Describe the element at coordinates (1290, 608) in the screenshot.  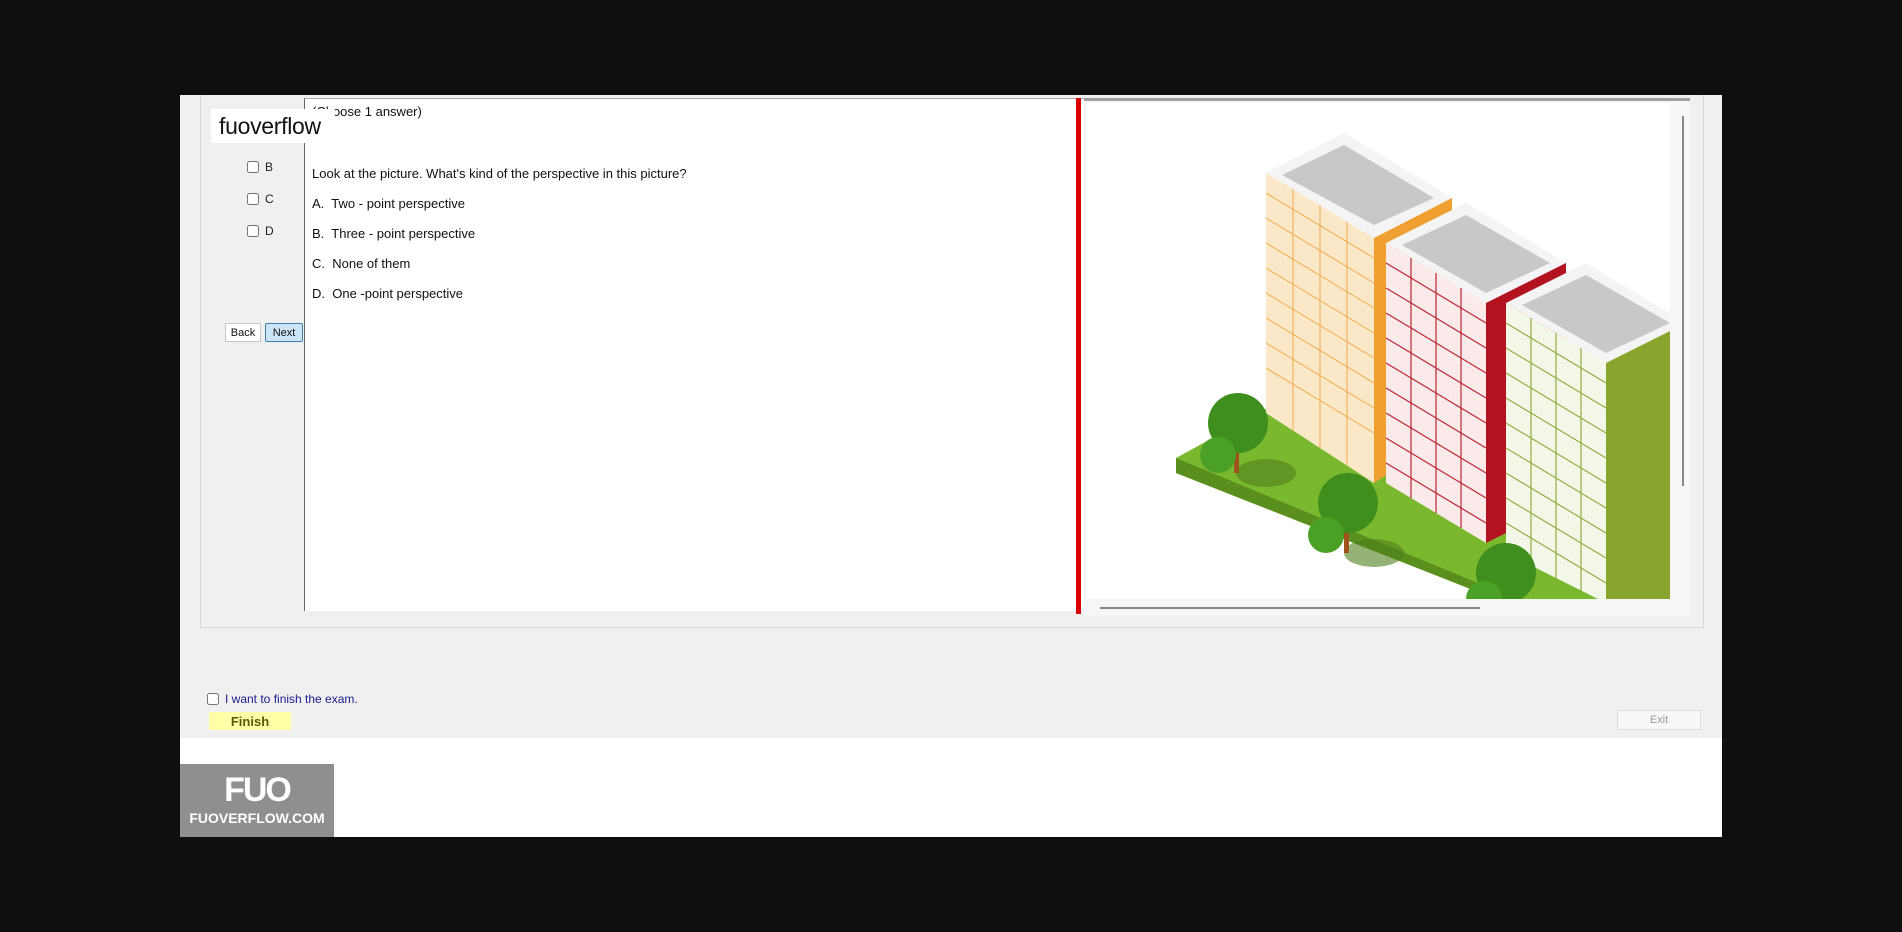
I see `image-horizontal-scrollbar` at that location.